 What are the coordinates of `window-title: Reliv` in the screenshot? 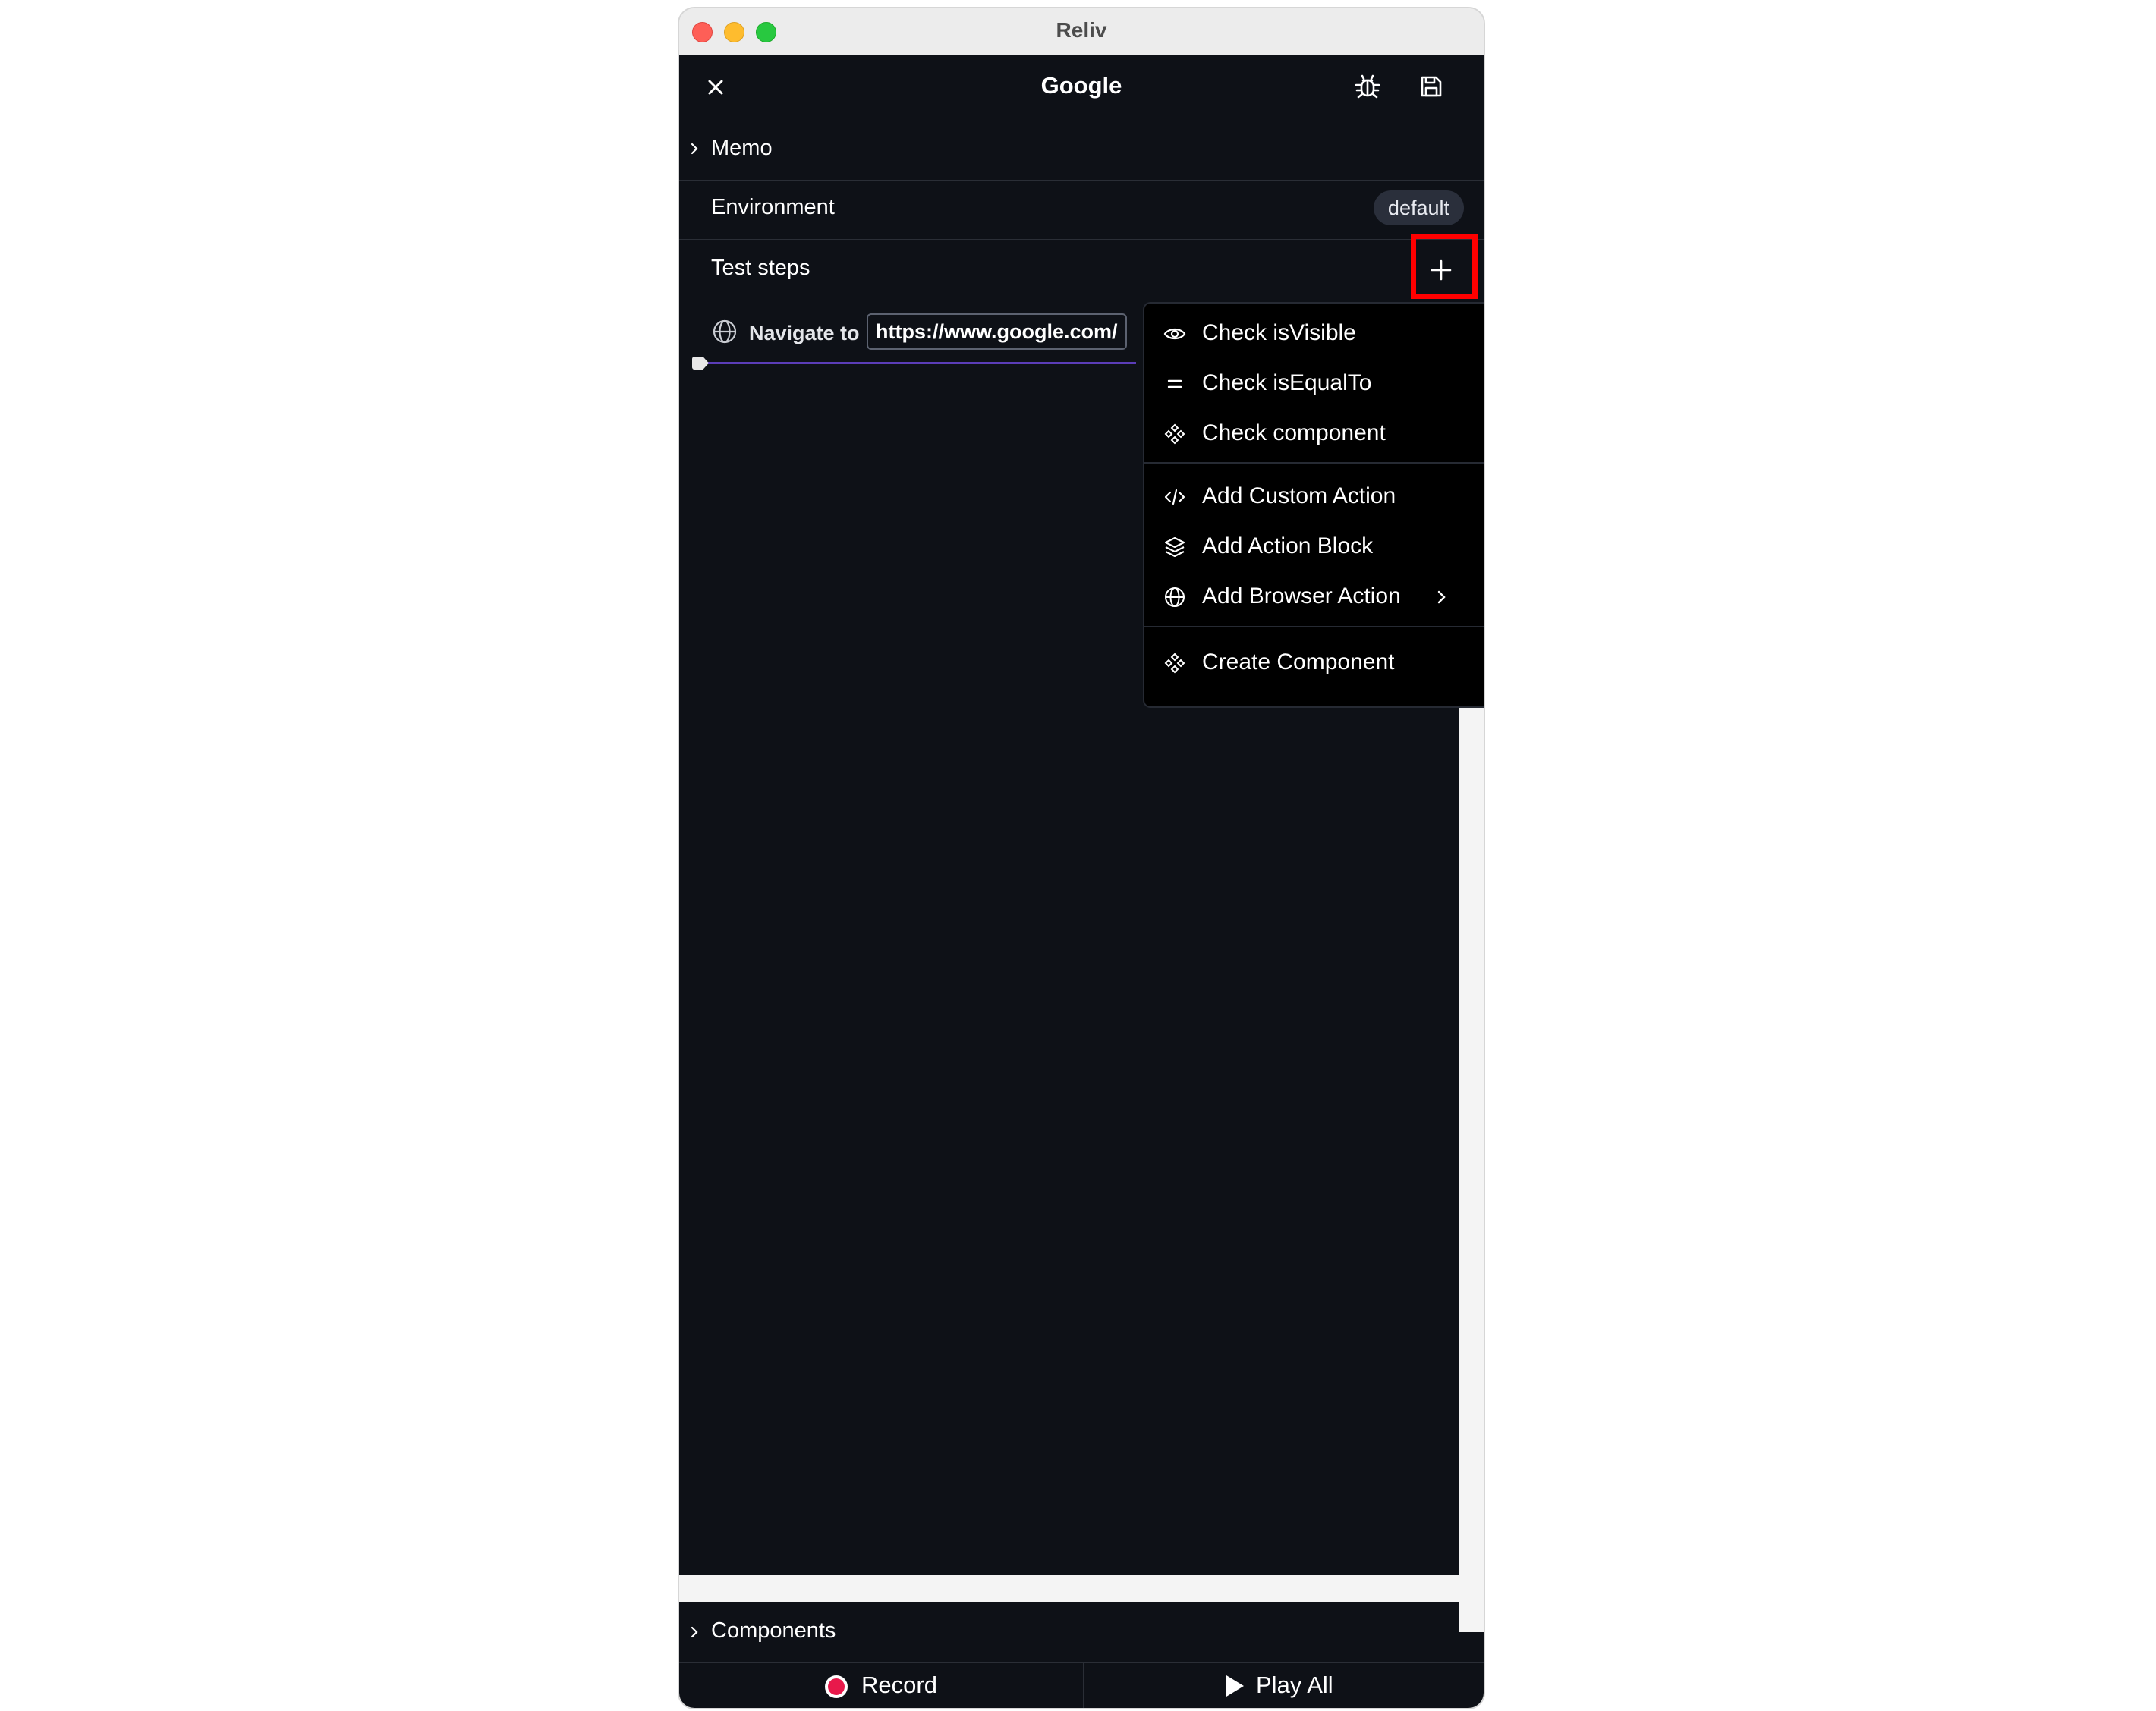 It's located at (1081, 30).